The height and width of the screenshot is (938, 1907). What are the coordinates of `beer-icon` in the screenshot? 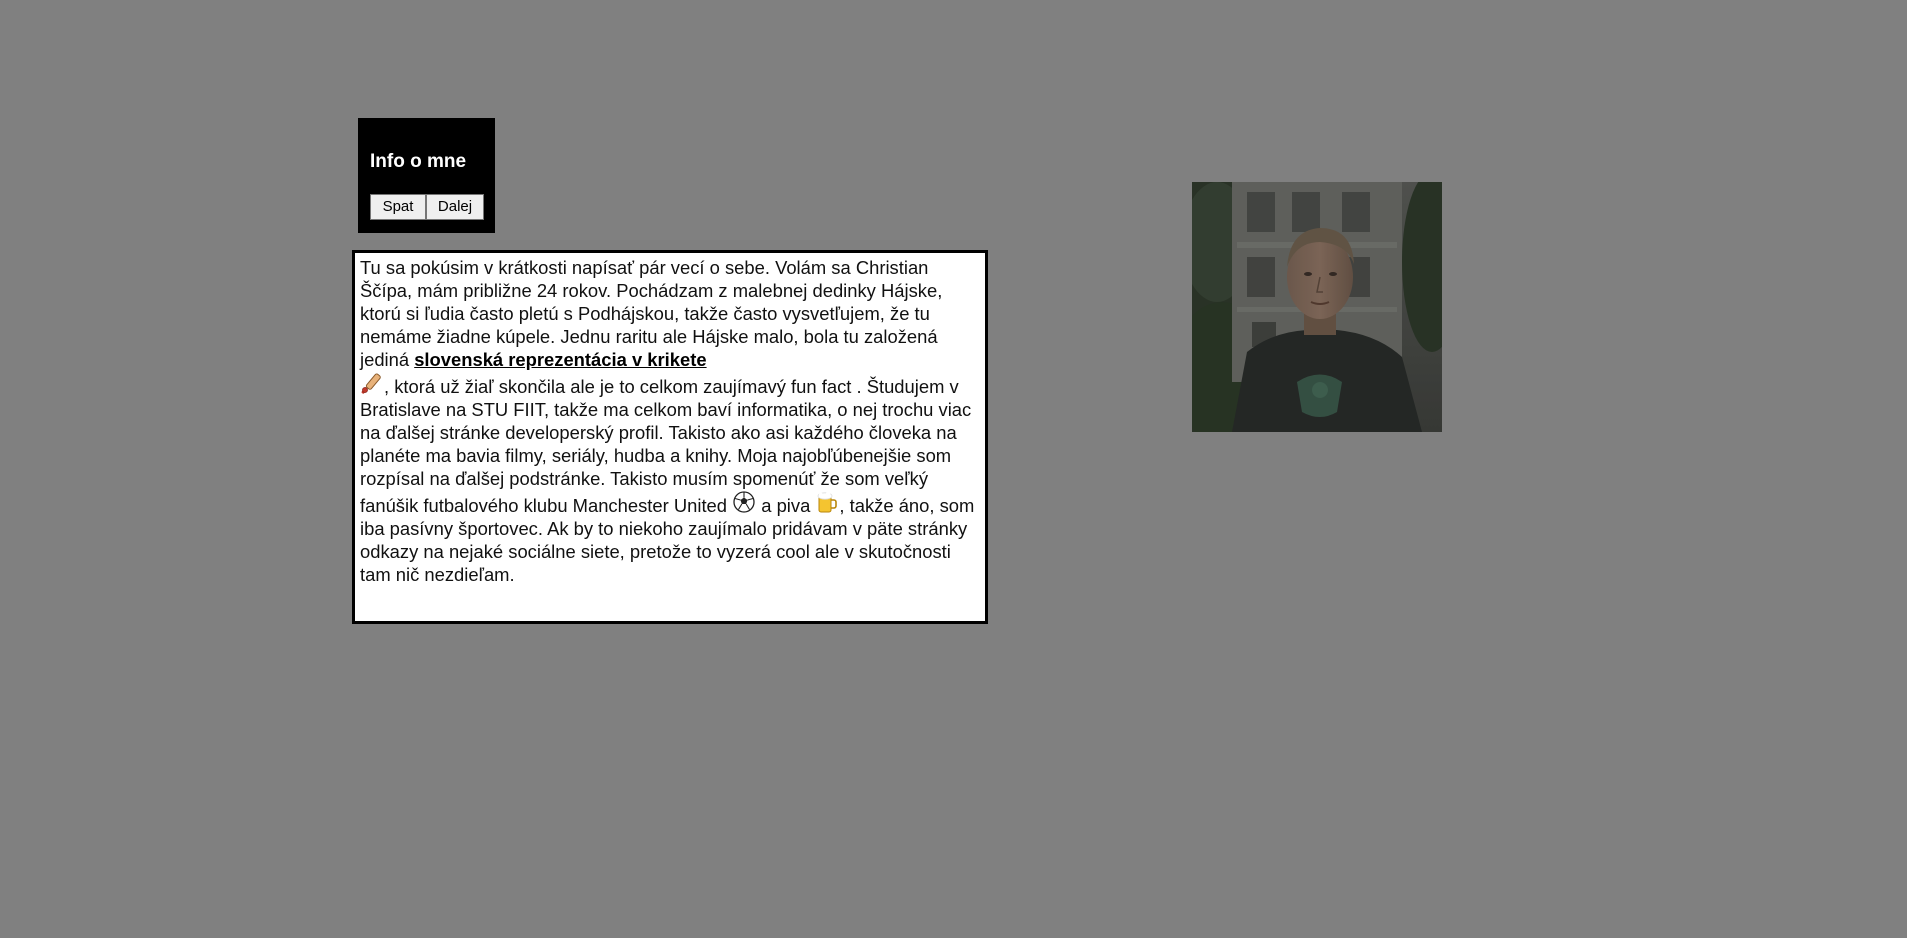 It's located at (827, 502).